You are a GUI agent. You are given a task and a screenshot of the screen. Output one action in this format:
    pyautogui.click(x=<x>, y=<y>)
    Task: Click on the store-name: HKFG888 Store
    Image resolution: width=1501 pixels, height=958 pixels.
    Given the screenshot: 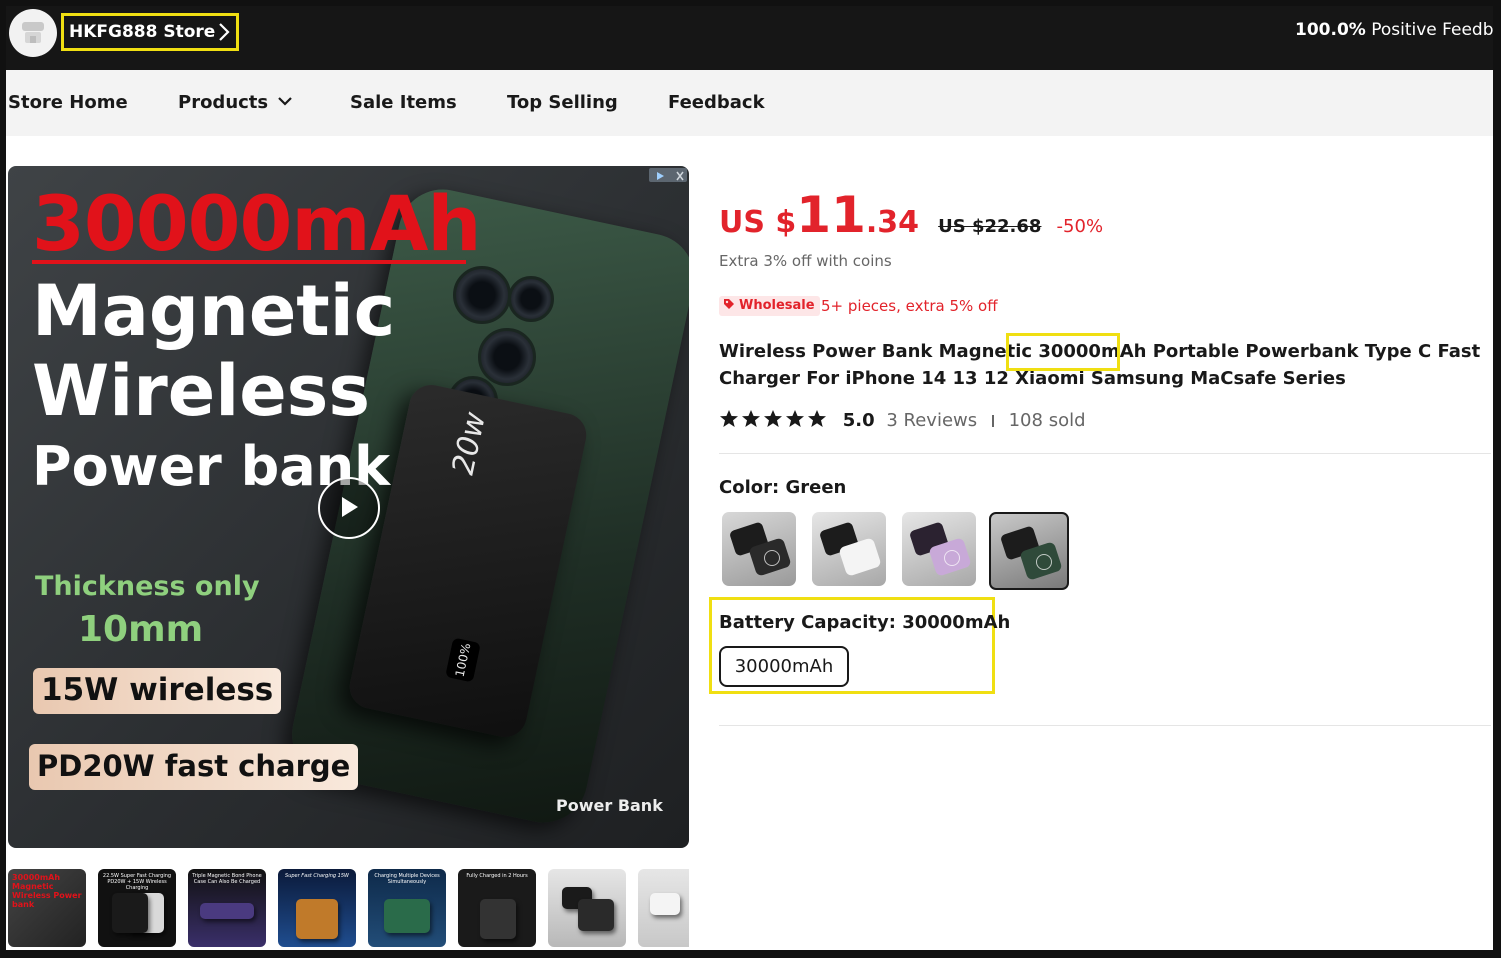 What is the action you would take?
    pyautogui.click(x=142, y=32)
    